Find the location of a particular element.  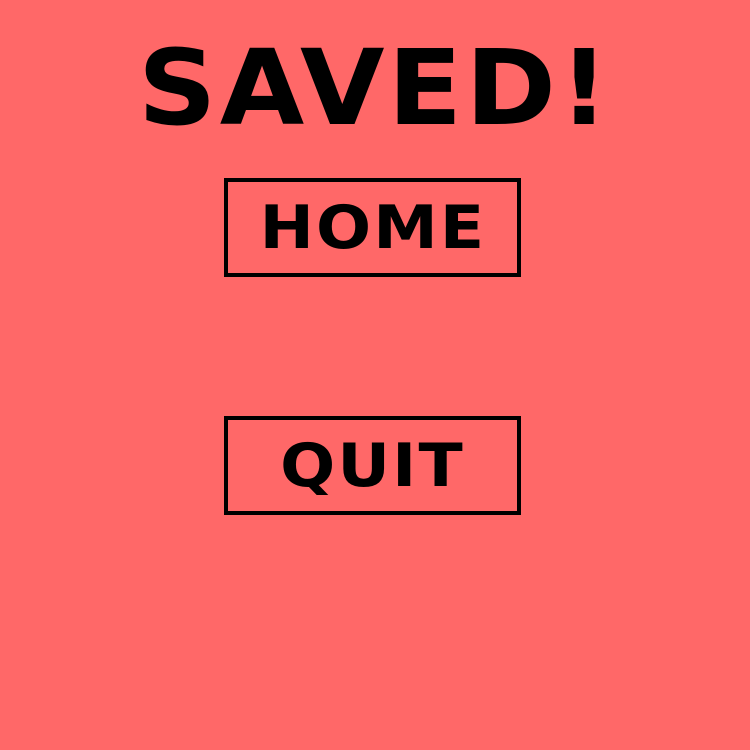

home-button: HOME is located at coordinates (372, 227).